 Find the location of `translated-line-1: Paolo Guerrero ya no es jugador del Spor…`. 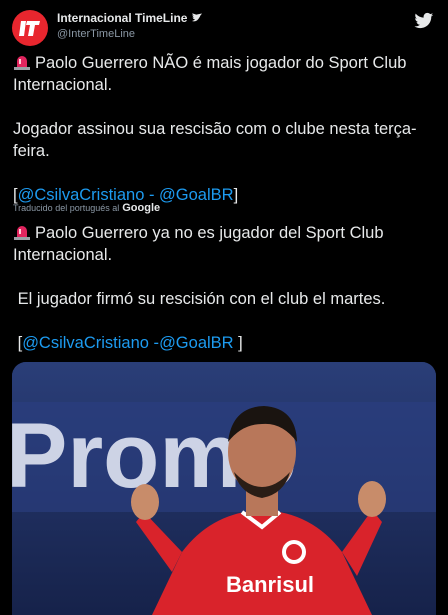

translated-line-1: Paolo Guerrero ya no es jugador del Spor… is located at coordinates (201, 244).